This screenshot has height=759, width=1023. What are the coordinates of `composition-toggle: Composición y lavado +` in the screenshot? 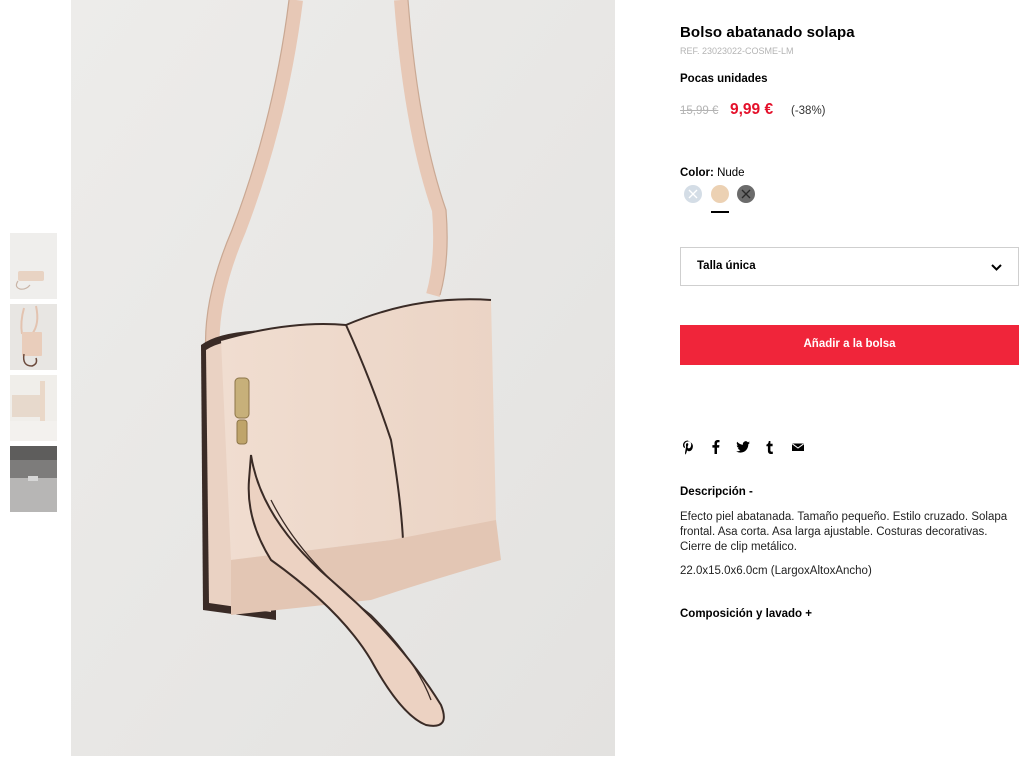 It's located at (746, 614).